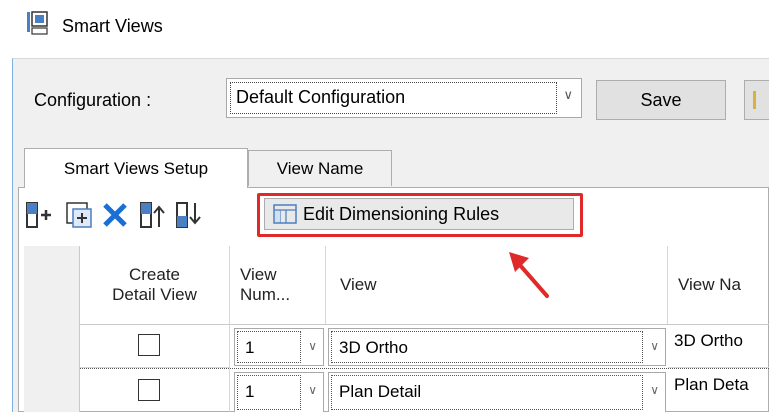  I want to click on window-title: Smart Views, so click(112, 26).